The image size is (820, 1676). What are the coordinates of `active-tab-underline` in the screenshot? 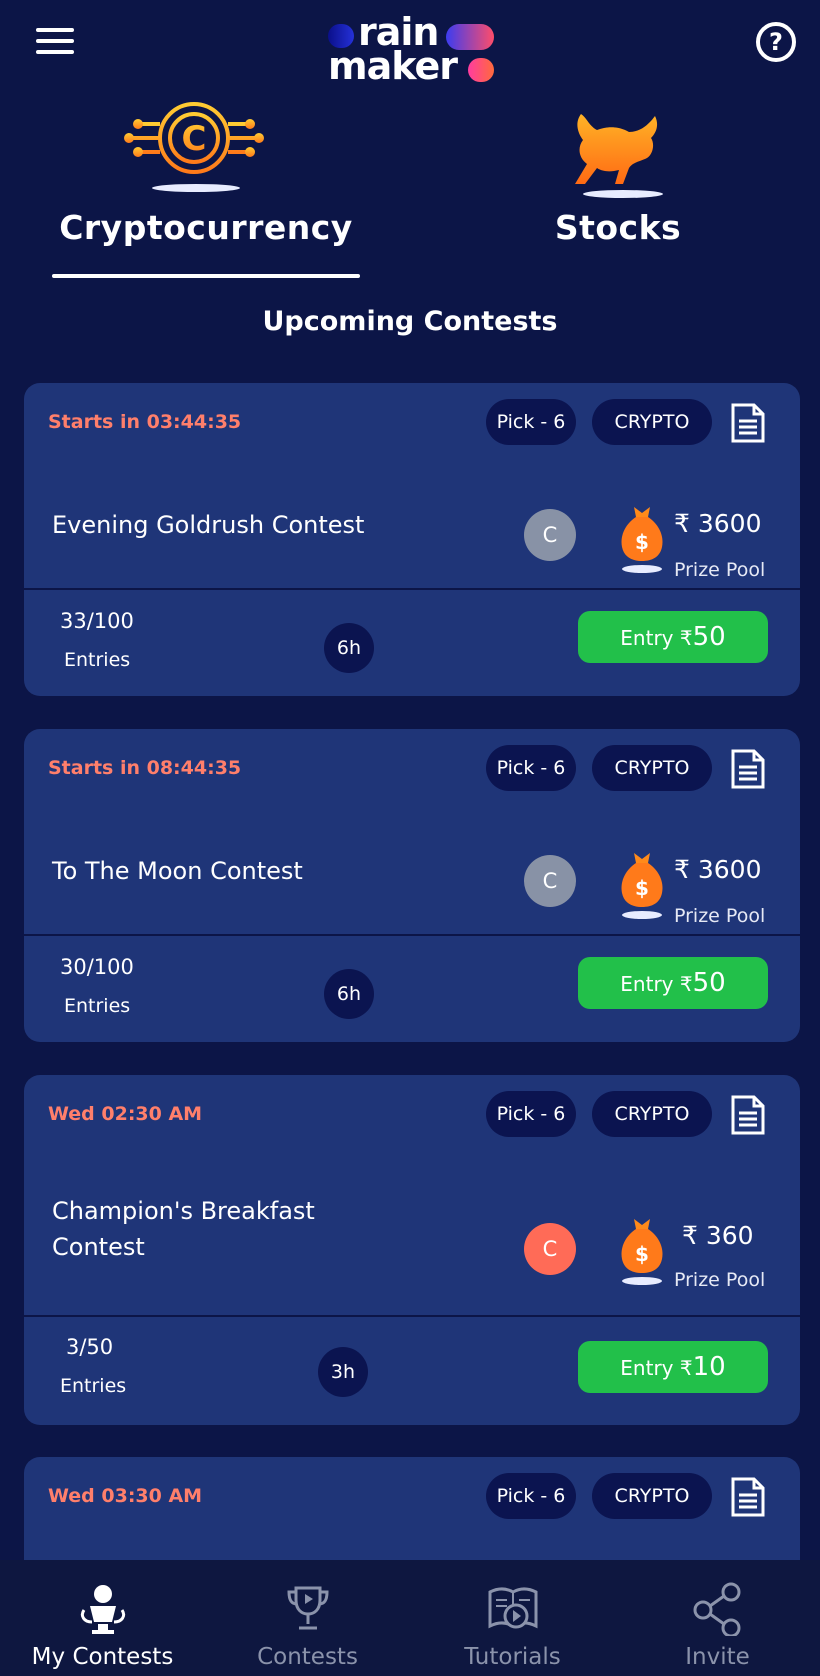 It's located at (206, 276).